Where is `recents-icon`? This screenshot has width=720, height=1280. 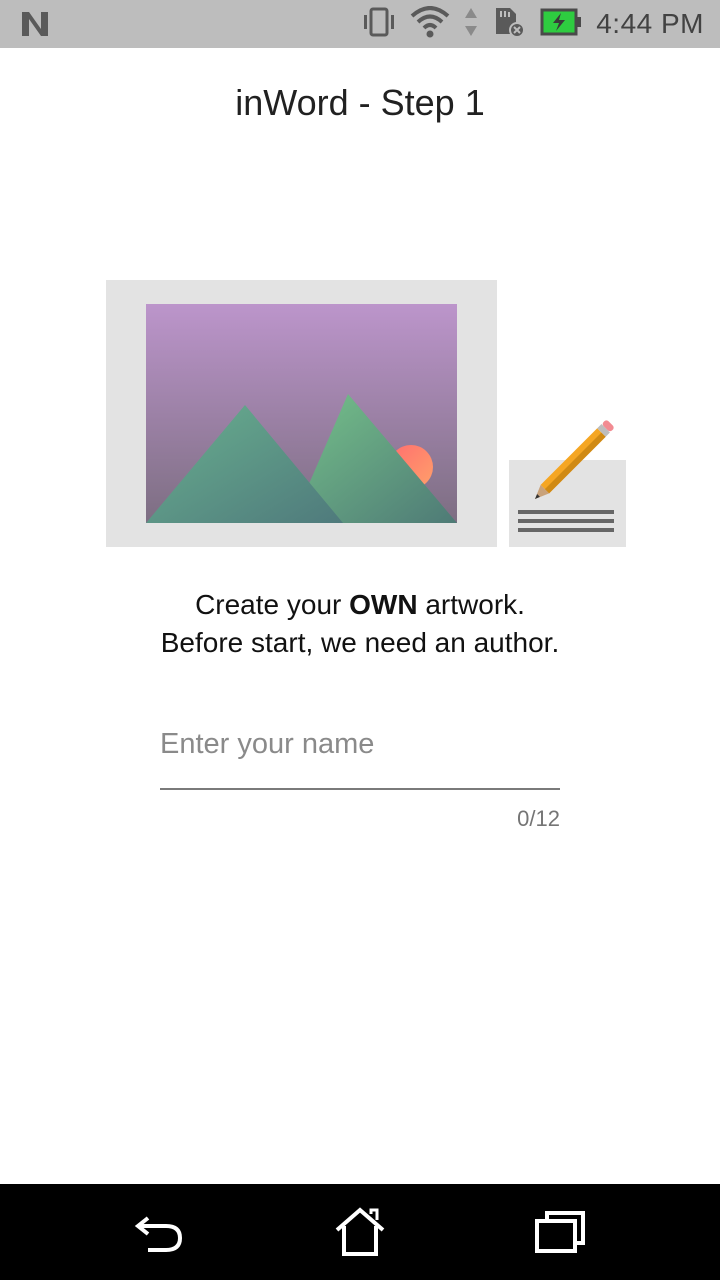
recents-icon is located at coordinates (560, 1232).